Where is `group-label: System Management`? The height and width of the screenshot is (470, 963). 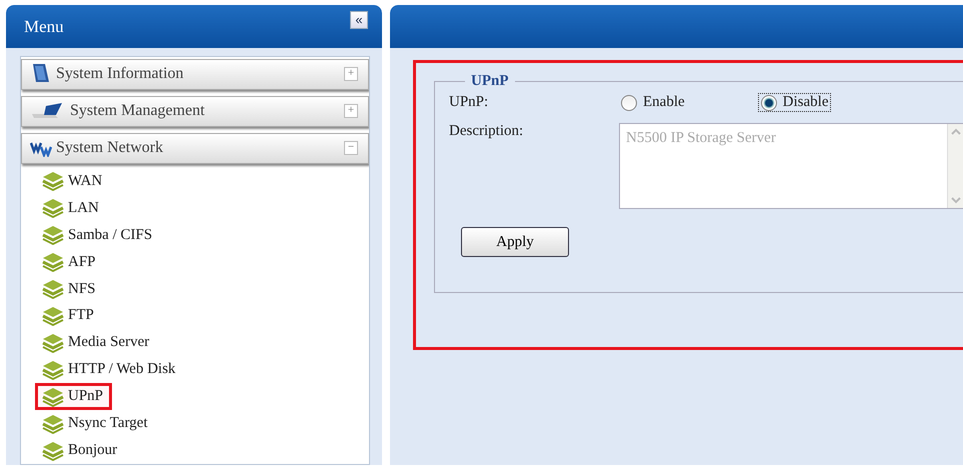 group-label: System Management is located at coordinates (138, 111).